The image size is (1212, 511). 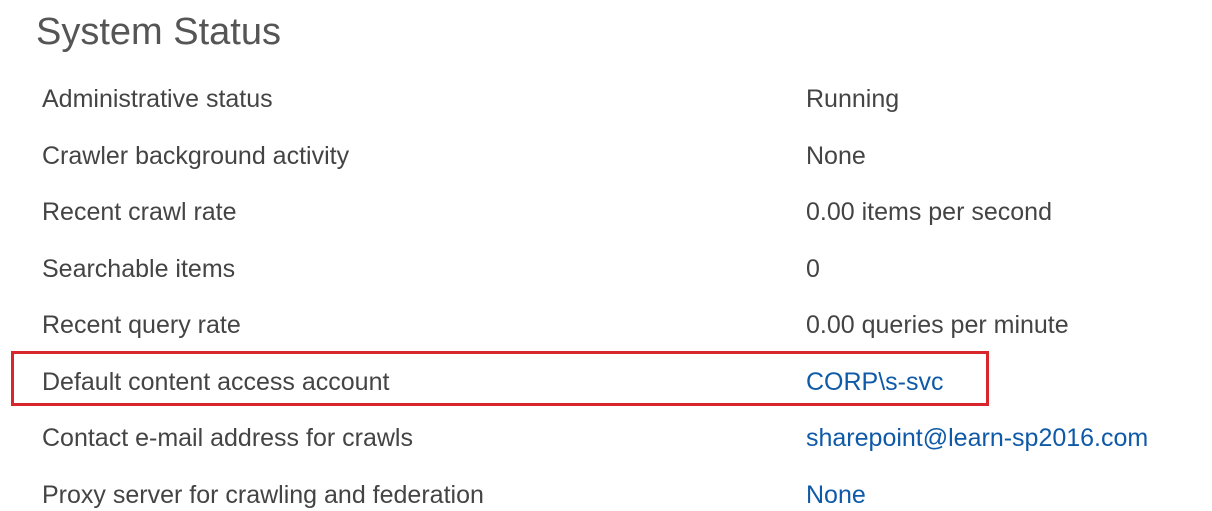 What do you see at coordinates (216, 381) in the screenshot?
I see `row-label: Default content access account` at bounding box center [216, 381].